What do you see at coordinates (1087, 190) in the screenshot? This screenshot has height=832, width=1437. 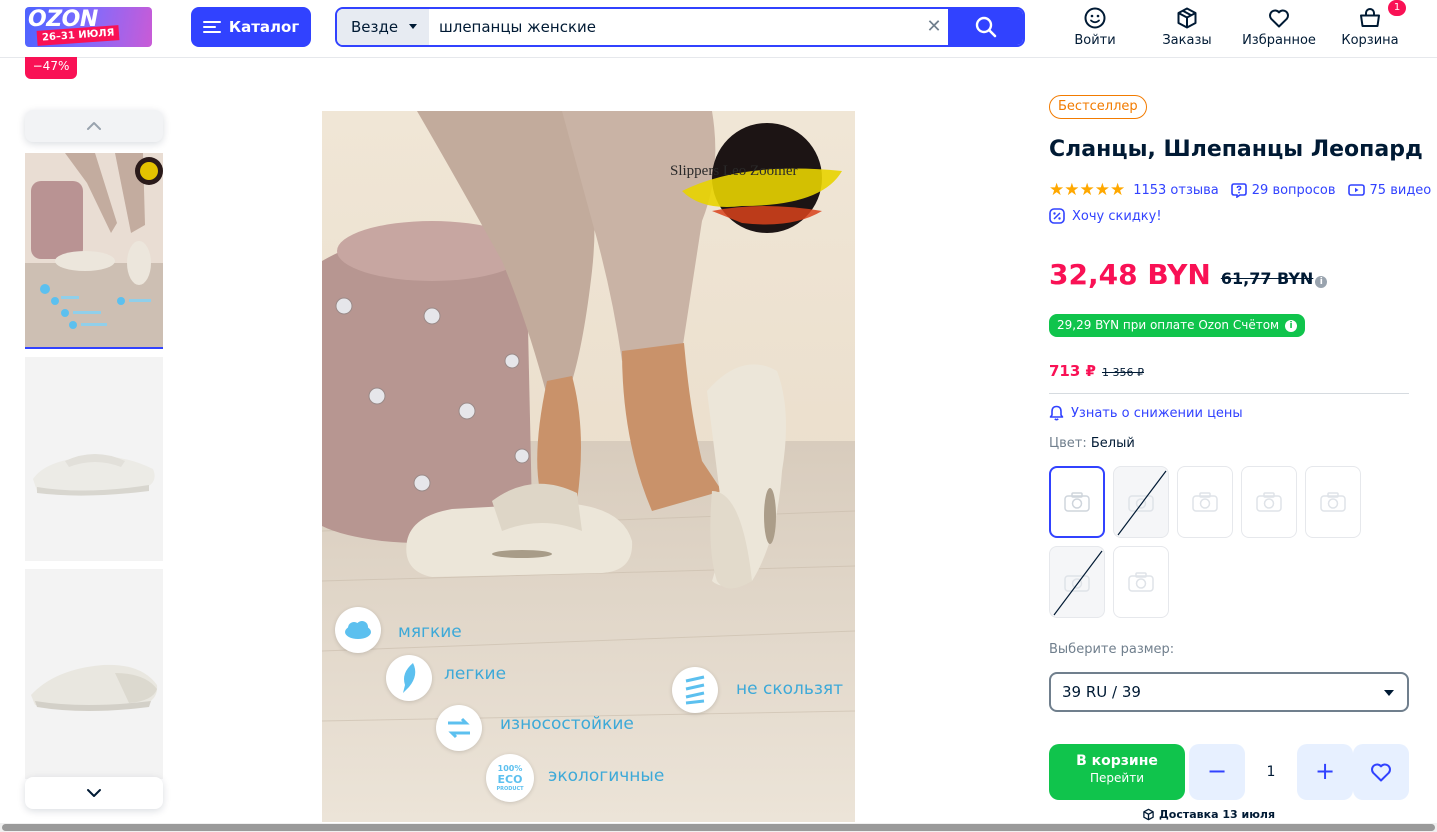 I see `rating-stars: ★★★★★` at bounding box center [1087, 190].